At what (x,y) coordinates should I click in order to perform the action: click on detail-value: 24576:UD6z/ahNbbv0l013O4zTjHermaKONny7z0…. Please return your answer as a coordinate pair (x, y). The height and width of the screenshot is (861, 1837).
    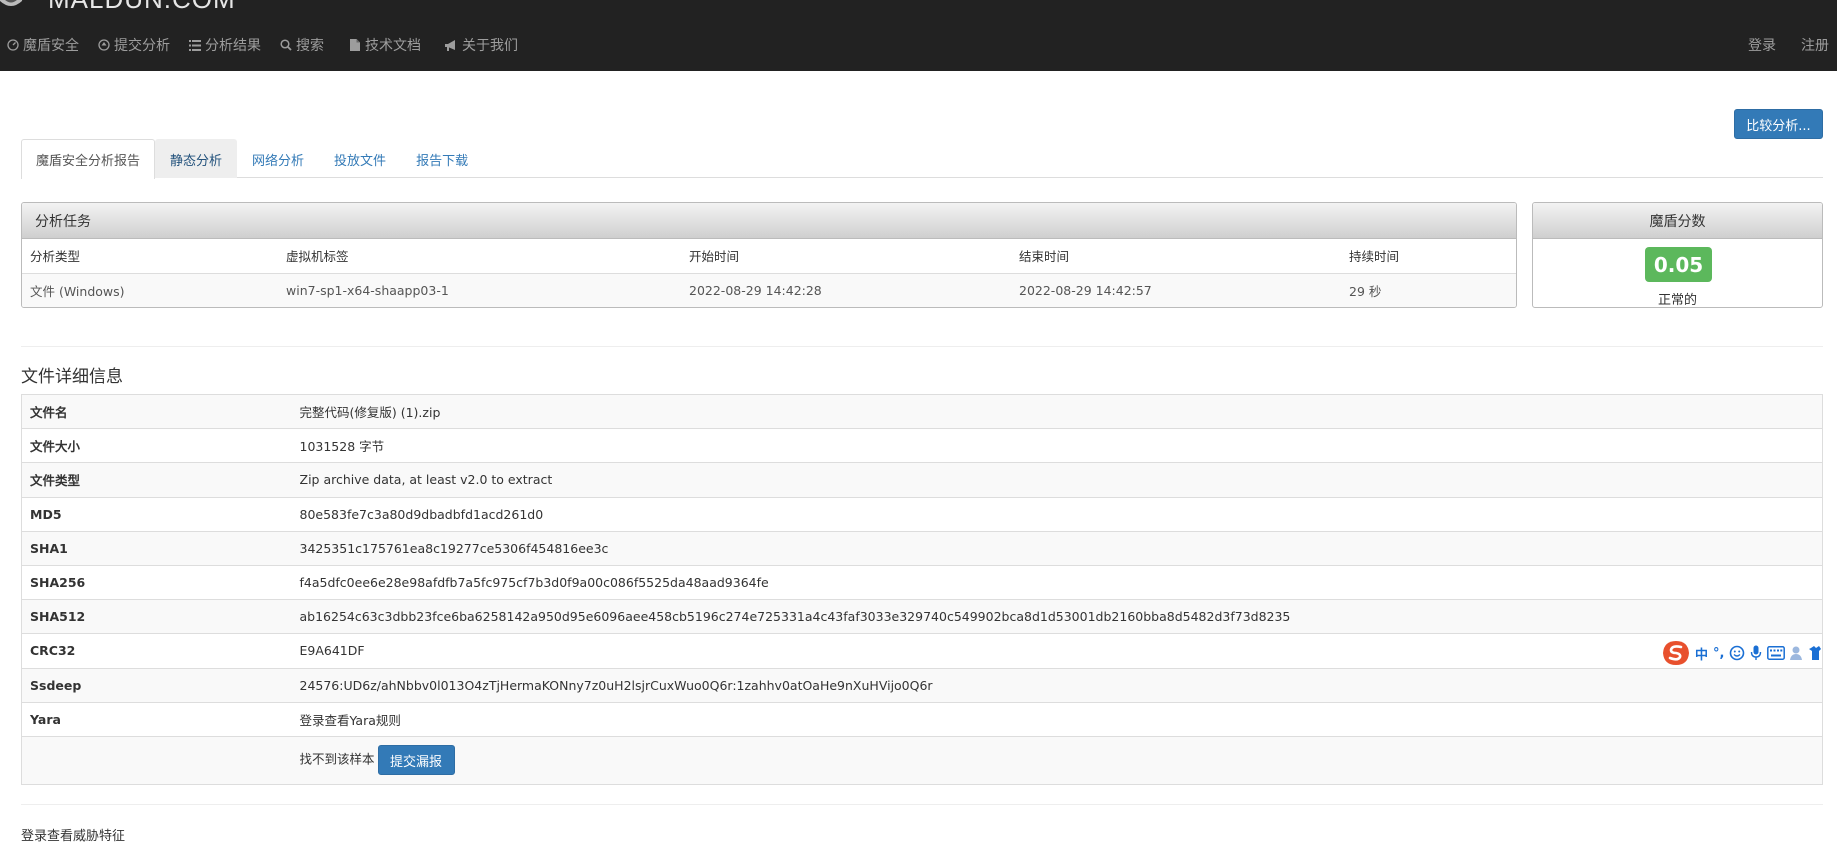
    Looking at the image, I should click on (1057, 685).